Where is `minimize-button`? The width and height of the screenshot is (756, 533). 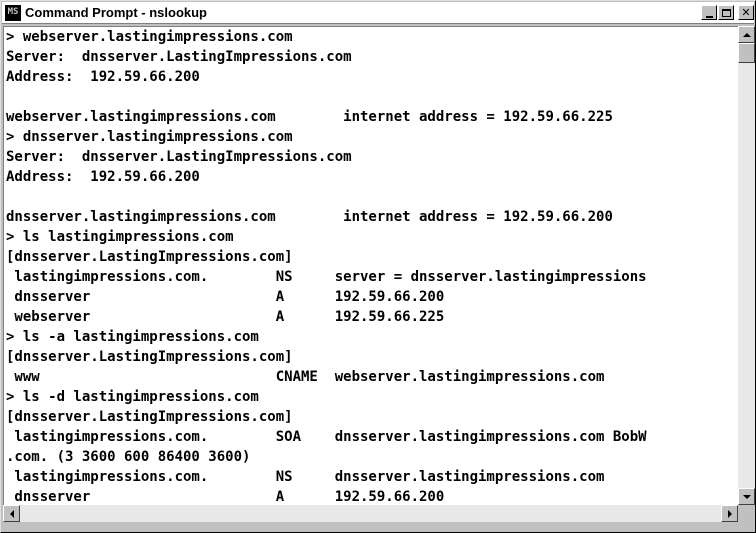
minimize-button is located at coordinates (709, 12).